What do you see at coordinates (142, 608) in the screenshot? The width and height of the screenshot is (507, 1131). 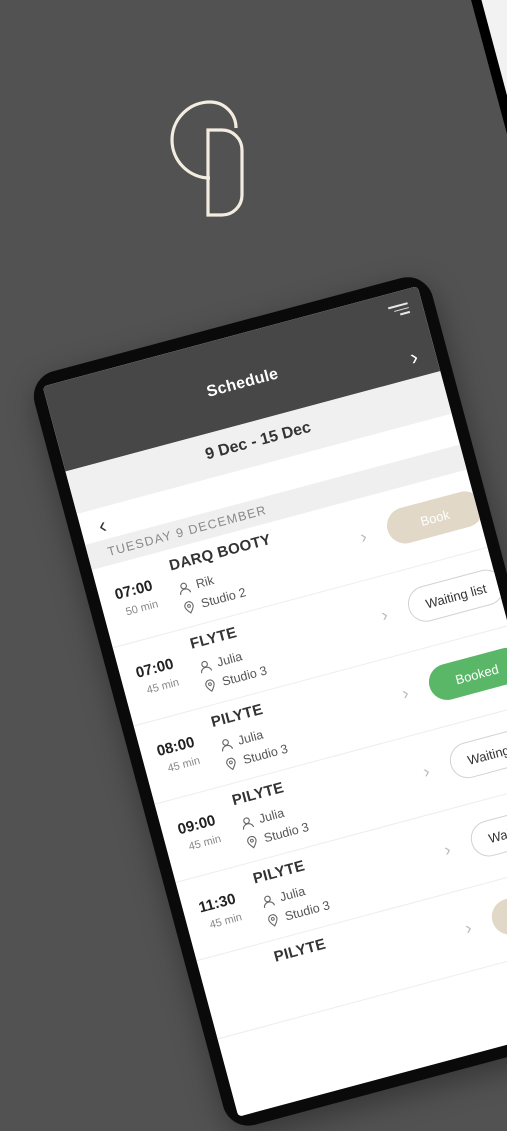 I see `session-duration: 50 min` at bounding box center [142, 608].